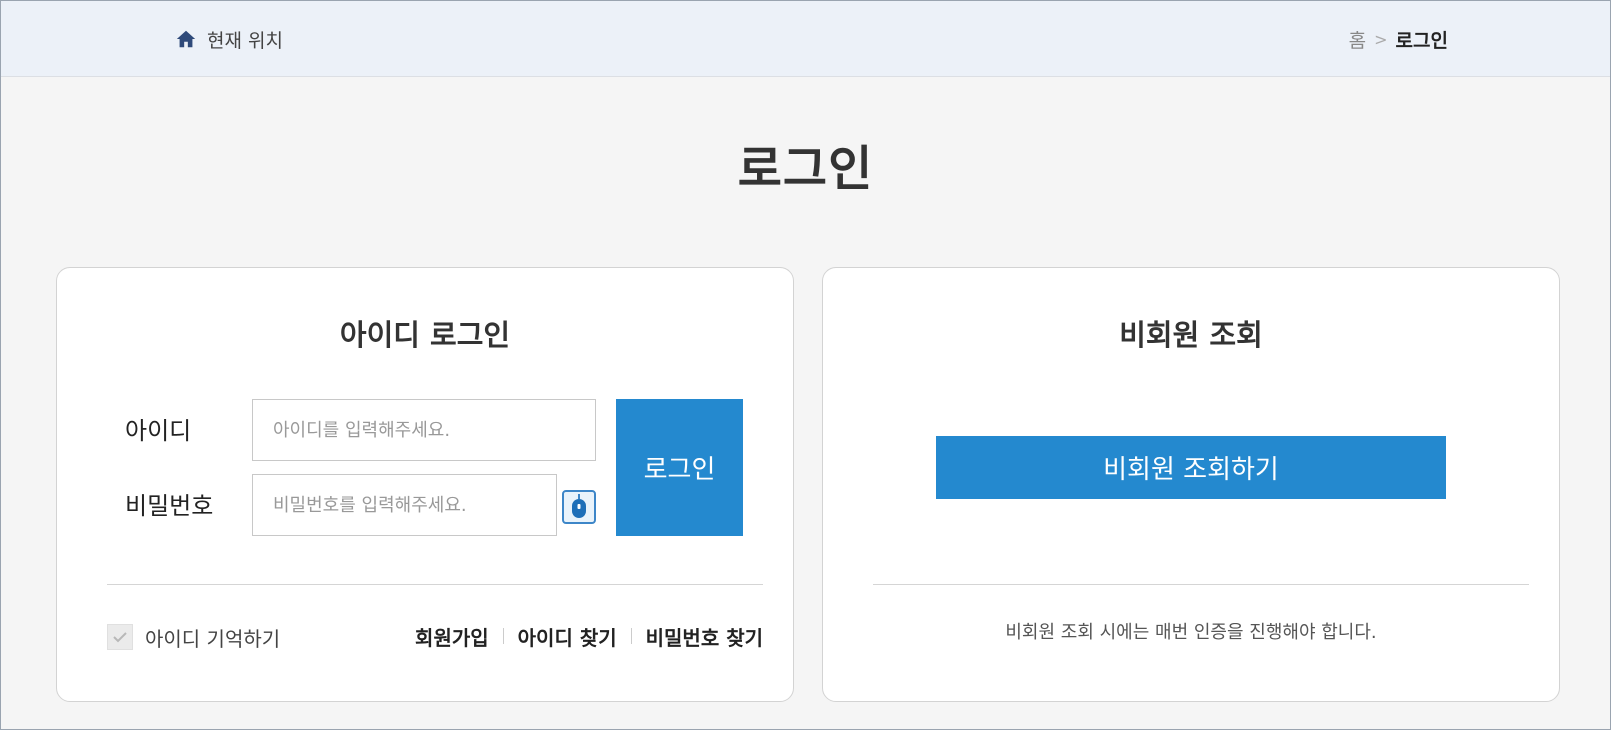  I want to click on location-indicator: 현재 위치, so click(229, 39).